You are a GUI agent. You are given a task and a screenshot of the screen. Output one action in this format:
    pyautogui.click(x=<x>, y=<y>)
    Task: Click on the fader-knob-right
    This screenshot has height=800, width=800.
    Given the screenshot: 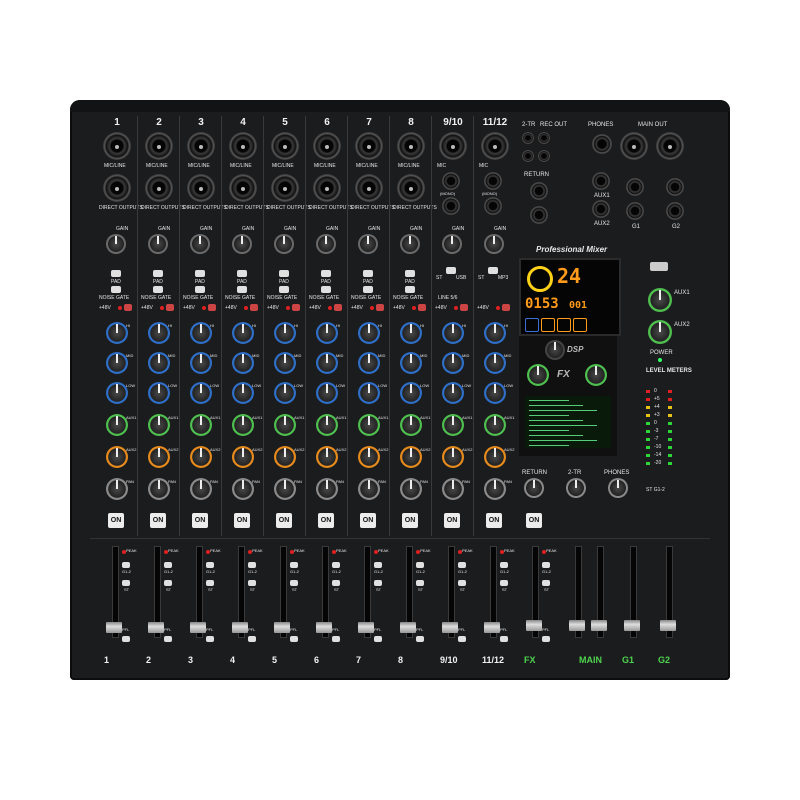 What is the action you would take?
    pyautogui.click(x=599, y=625)
    